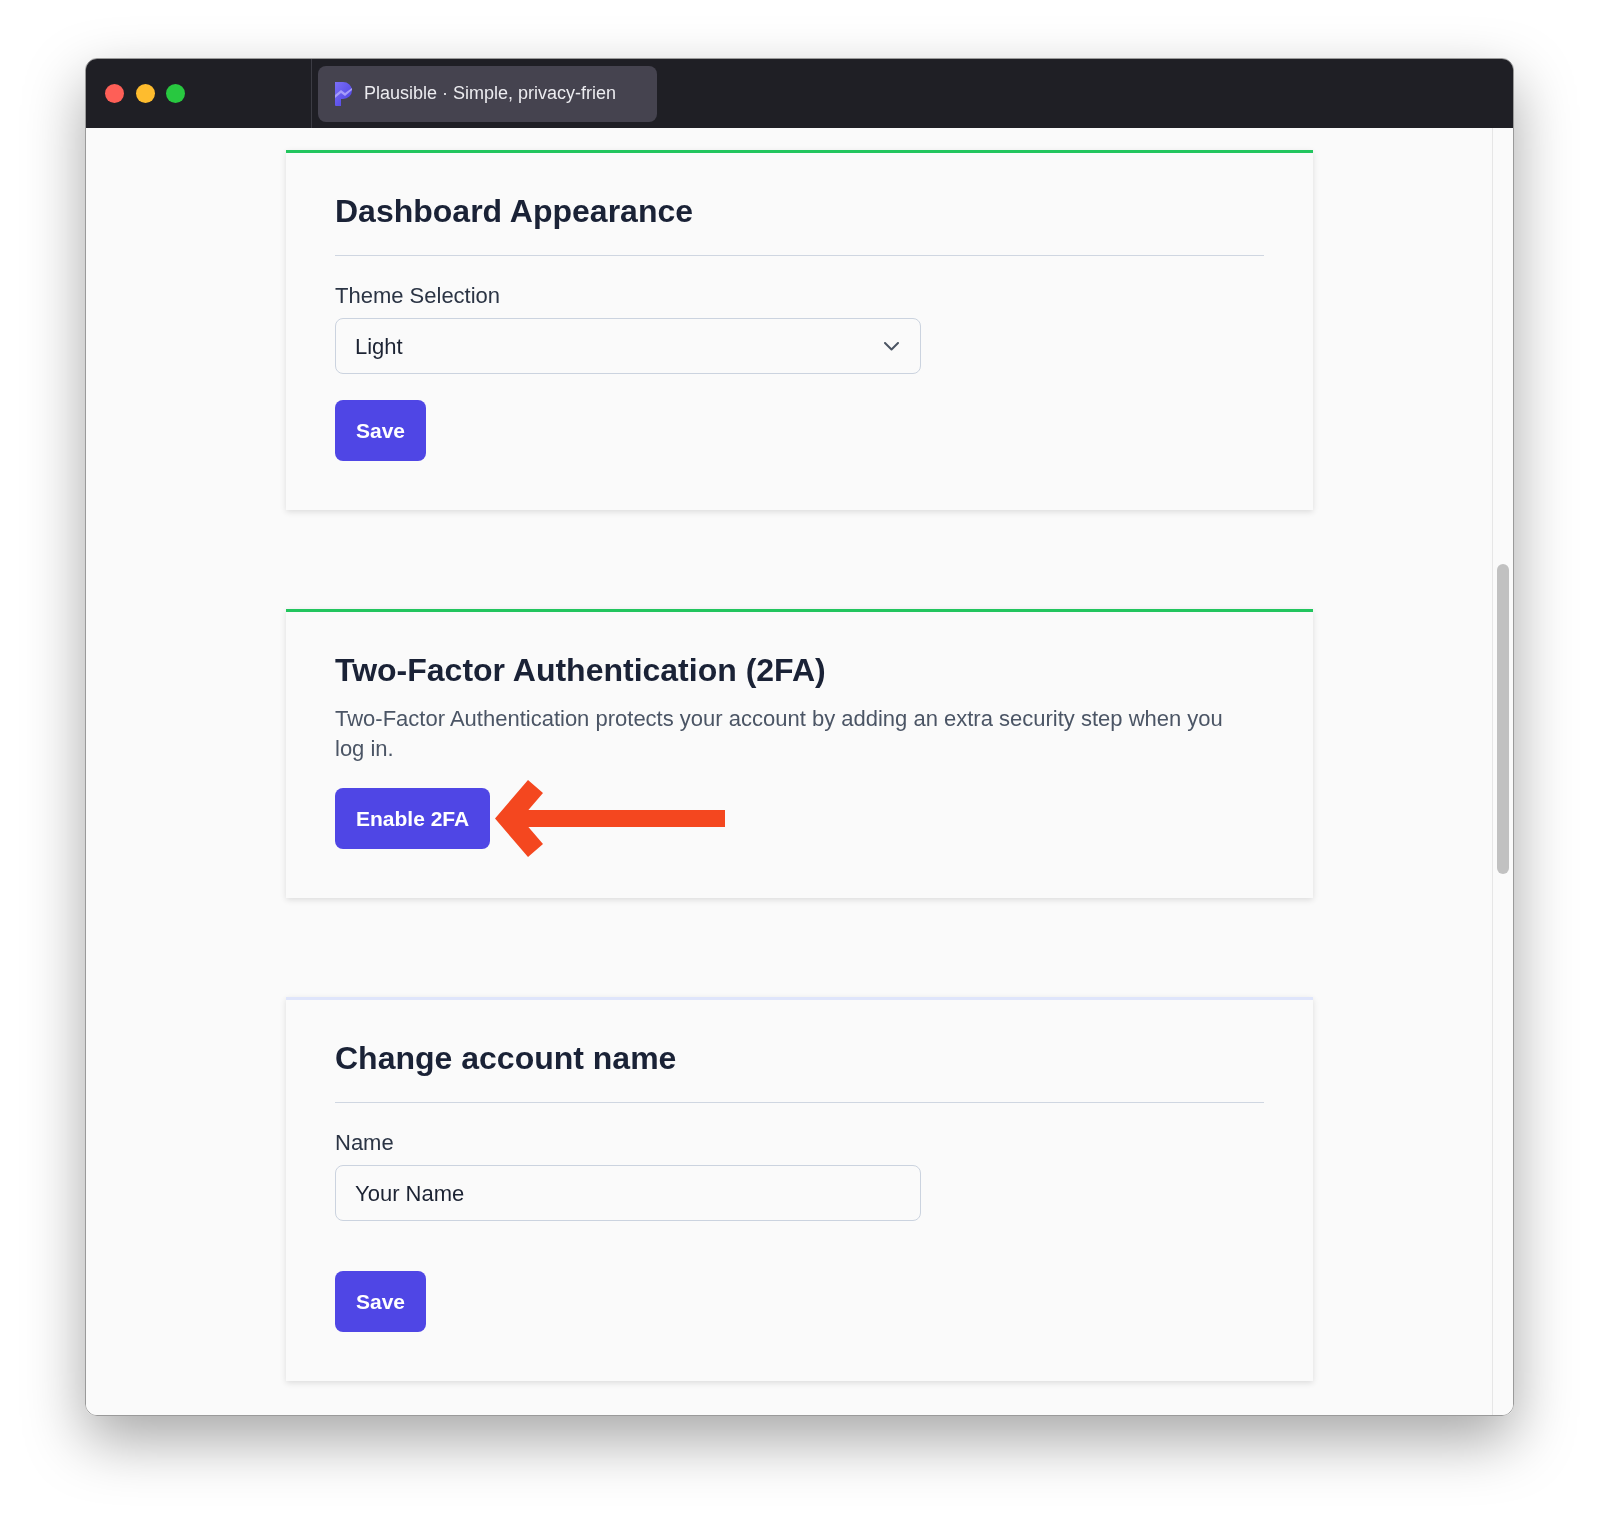  What do you see at coordinates (487, 93) in the screenshot?
I see `browser-tab: Plausible · Simple, privacy-frien` at bounding box center [487, 93].